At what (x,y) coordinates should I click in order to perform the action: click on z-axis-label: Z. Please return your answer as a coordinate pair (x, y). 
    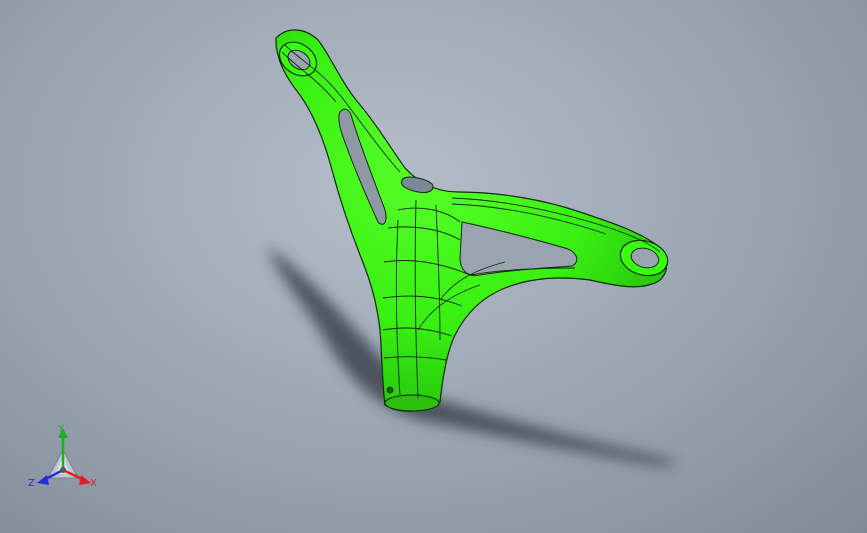
    Looking at the image, I should click on (31, 483).